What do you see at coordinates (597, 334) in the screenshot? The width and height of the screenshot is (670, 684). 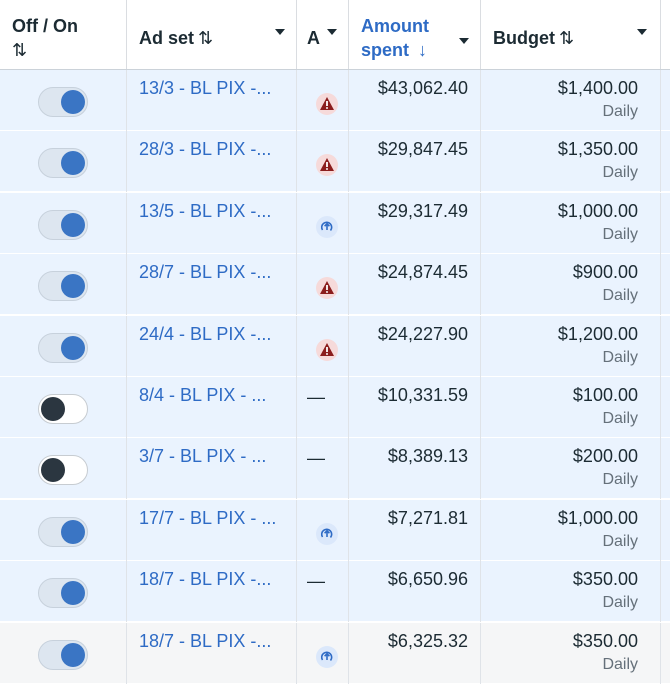 I see `budget-value: $1,200.00` at bounding box center [597, 334].